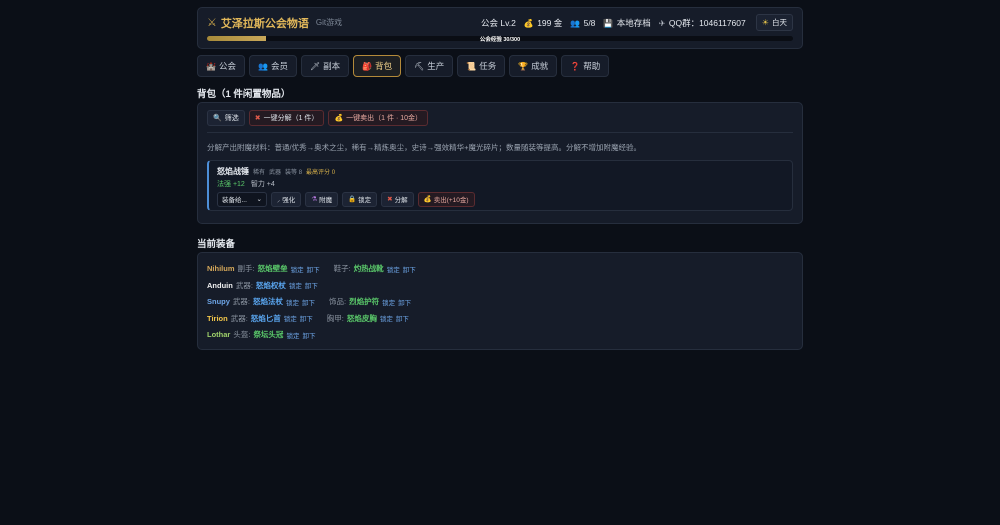 This screenshot has height=525, width=1000. I want to click on item-actions: 装备给... ⌄ ⸝ 强化 ⚗ 附魔 🔒 锁定 ✖ 分解 💰 卖出(+10金), so click(500, 199).